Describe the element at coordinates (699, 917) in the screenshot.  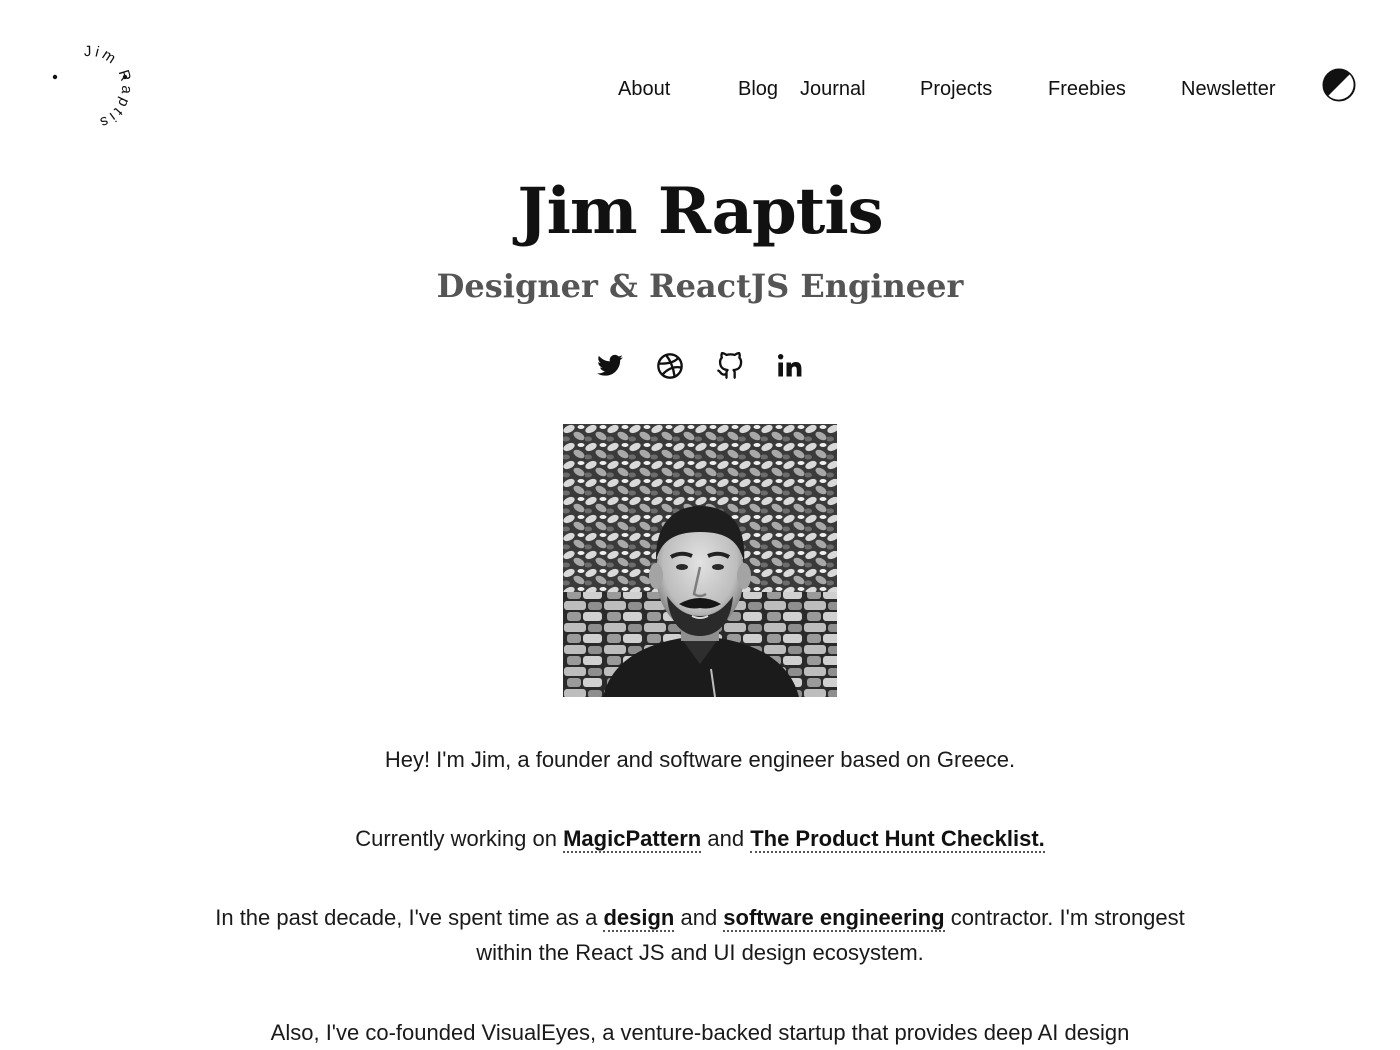
I see `bio-experience-middle: and` at that location.